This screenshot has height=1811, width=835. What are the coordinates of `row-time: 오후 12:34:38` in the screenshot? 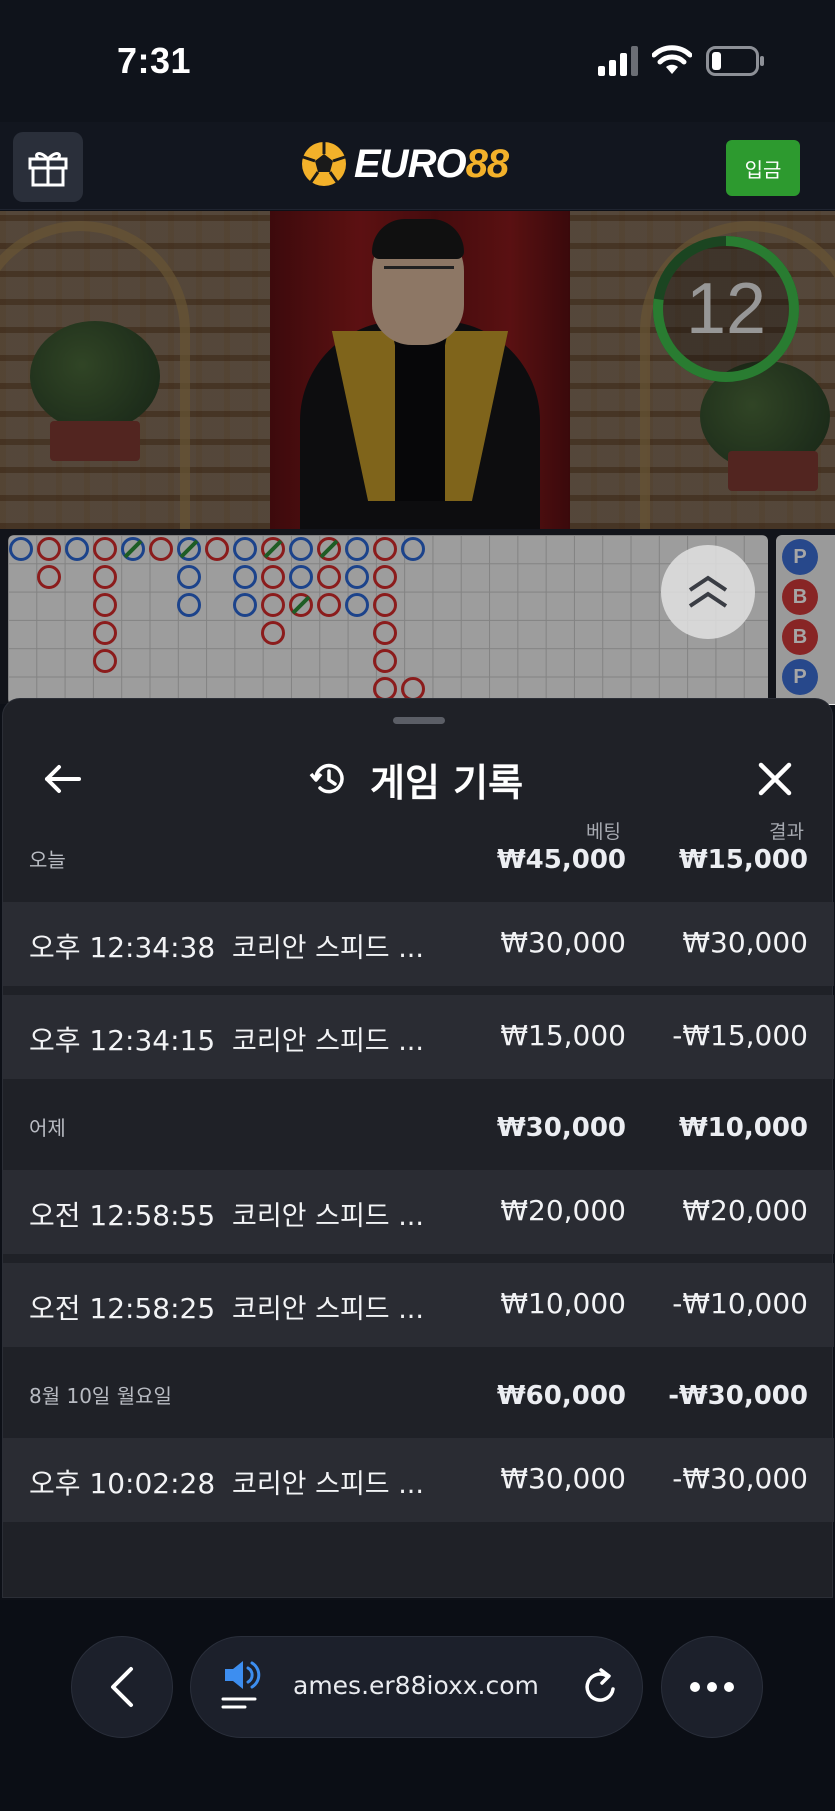 It's located at (122, 947).